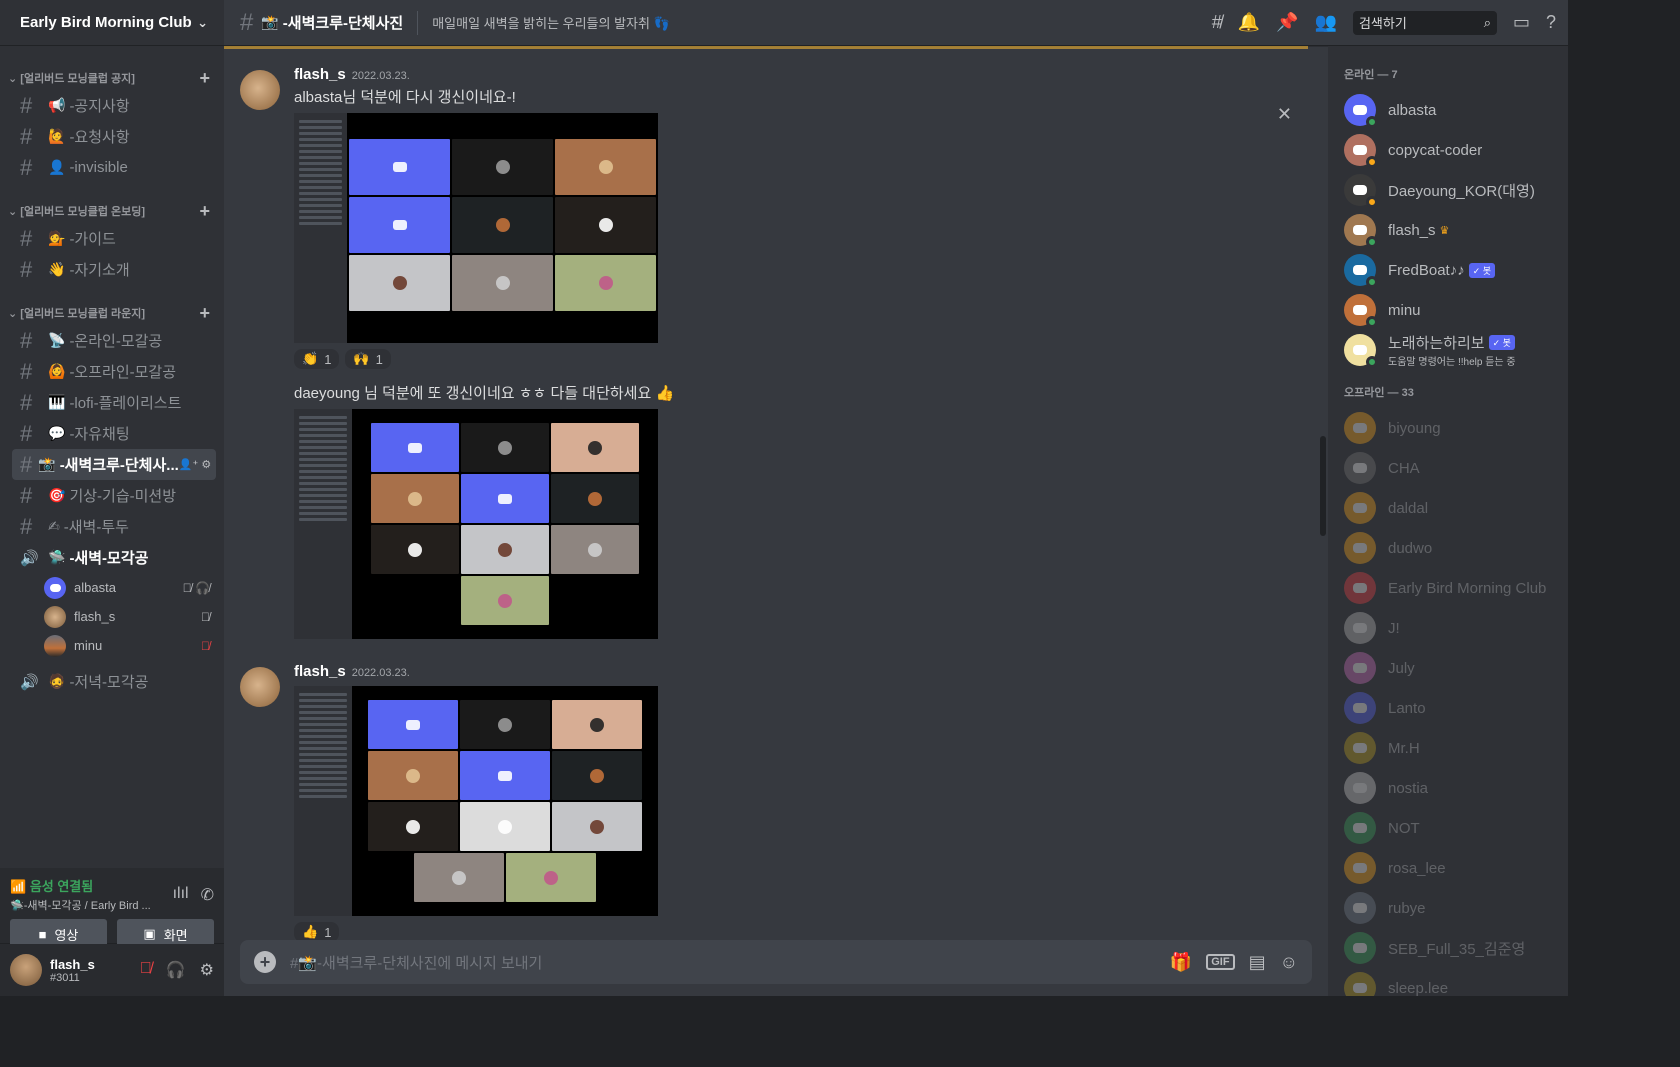 The width and height of the screenshot is (1680, 1067). I want to click on headphones-icon: 🎧, so click(176, 970).